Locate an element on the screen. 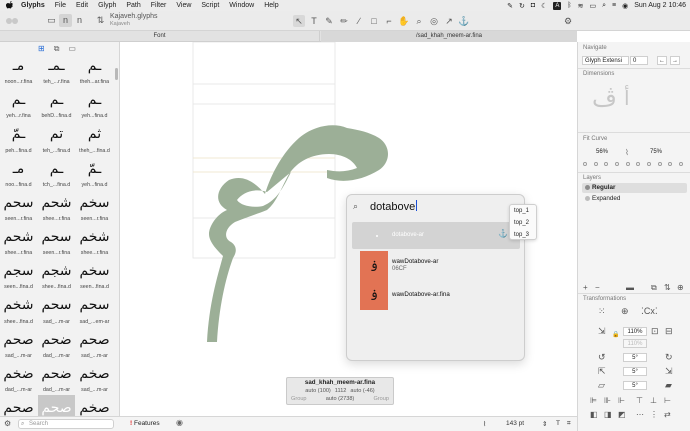 The image size is (690, 431). glyph-cell: سجم seen...fina.d is located at coordinates (18, 275).